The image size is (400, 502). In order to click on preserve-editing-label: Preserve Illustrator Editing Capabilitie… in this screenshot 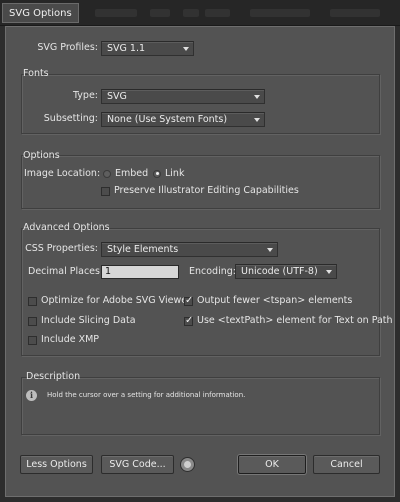, I will do `click(206, 190)`.